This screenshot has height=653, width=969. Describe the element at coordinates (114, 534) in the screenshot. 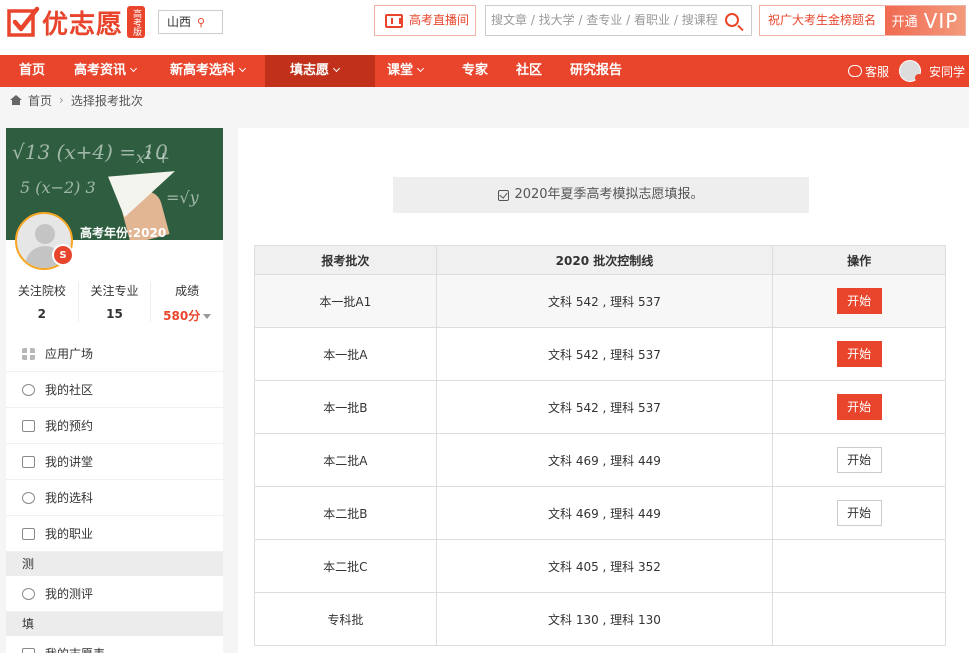

I see `sidebar-item-career: 我的职业` at that location.